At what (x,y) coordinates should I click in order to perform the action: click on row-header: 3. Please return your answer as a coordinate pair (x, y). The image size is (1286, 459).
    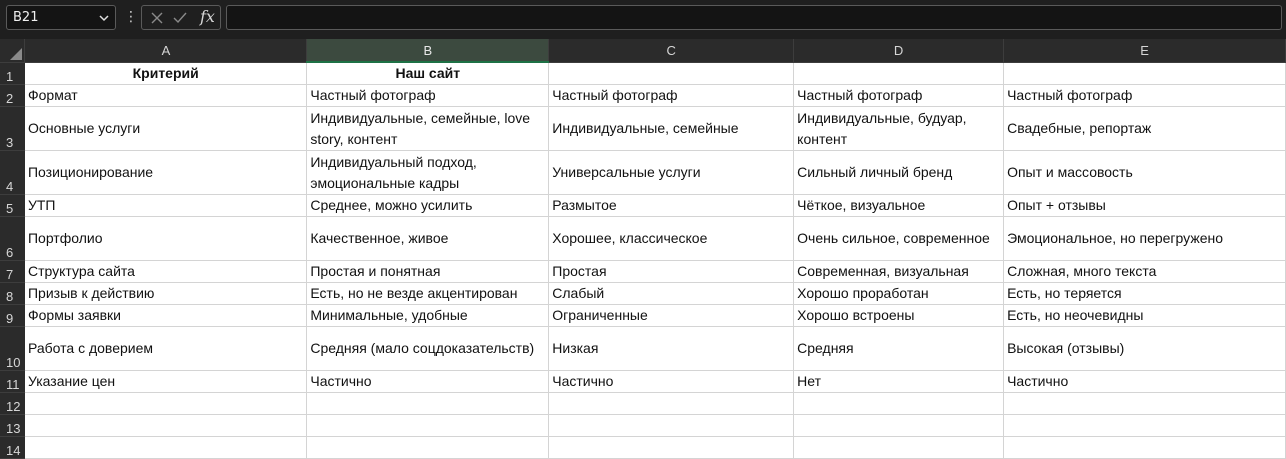
    Looking at the image, I should click on (12, 128).